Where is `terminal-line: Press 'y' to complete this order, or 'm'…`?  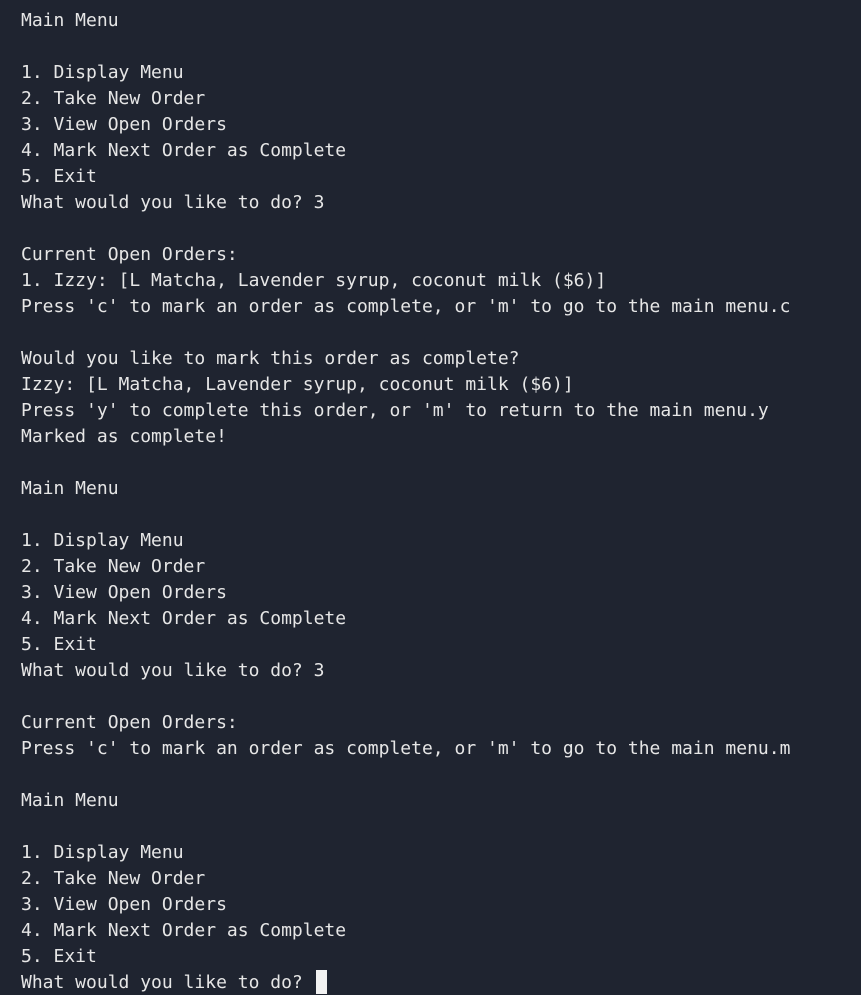 terminal-line: Press 'y' to complete this order, or 'm'… is located at coordinates (395, 410).